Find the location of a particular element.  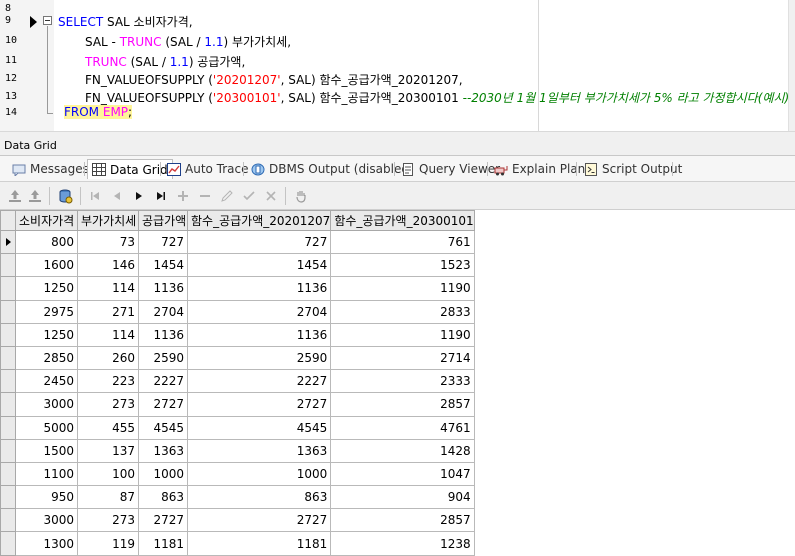

column-header: 부가가치세 is located at coordinates (108, 220).